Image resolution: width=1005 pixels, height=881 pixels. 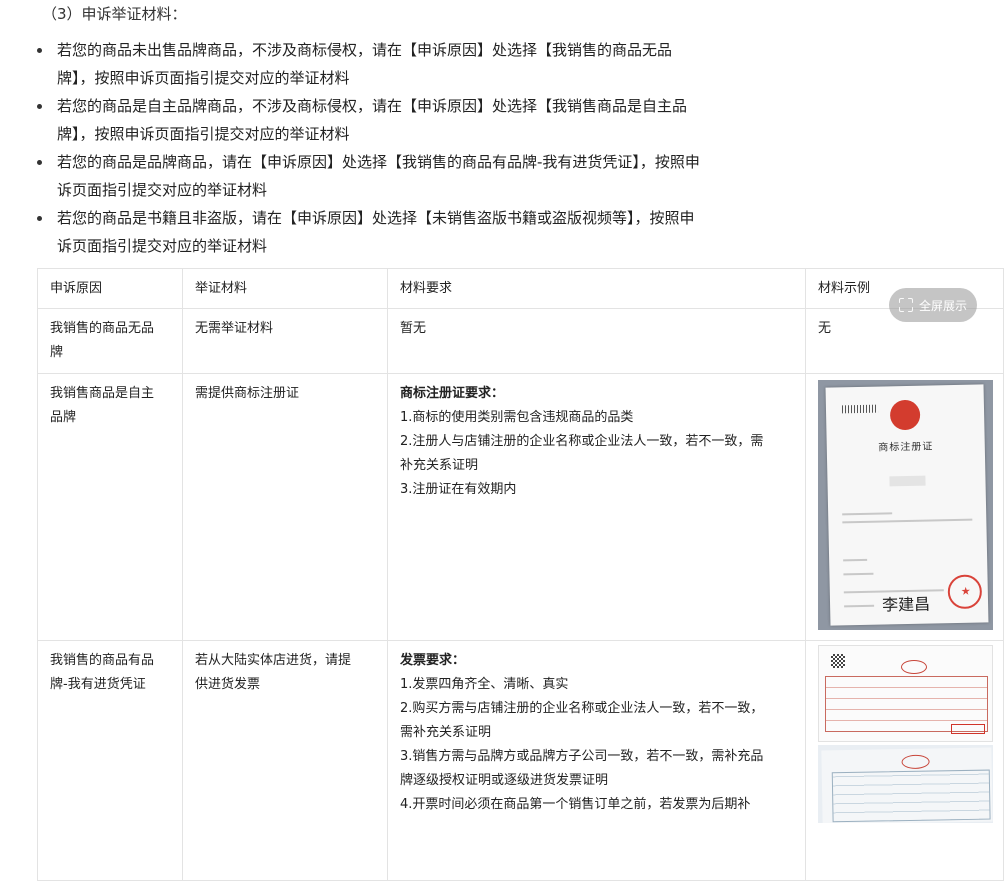 I want to click on national-emblem-icon, so click(x=905, y=415).